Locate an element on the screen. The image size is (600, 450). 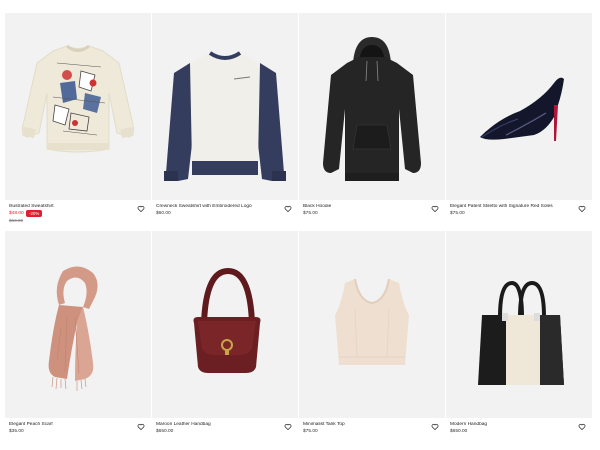
product-price: $60.00 is located at coordinates (163, 213).